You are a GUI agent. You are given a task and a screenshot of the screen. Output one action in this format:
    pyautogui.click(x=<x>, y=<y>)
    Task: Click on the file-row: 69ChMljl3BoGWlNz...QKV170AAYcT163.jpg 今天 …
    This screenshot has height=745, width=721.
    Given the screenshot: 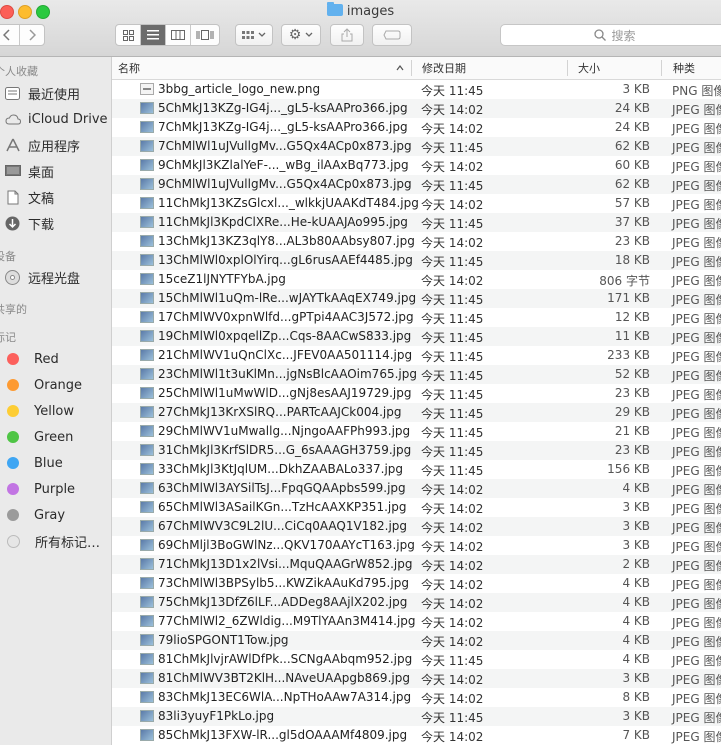 What is the action you would take?
    pyautogui.click(x=416, y=545)
    